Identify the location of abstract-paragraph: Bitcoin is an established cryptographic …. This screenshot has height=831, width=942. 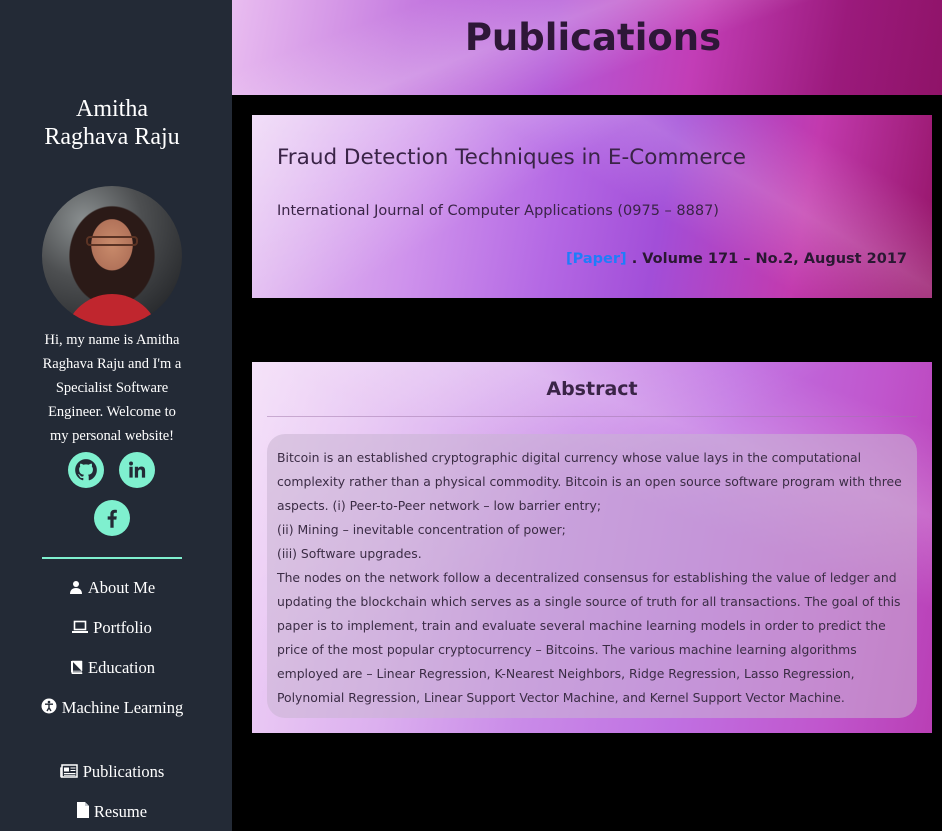
(589, 481).